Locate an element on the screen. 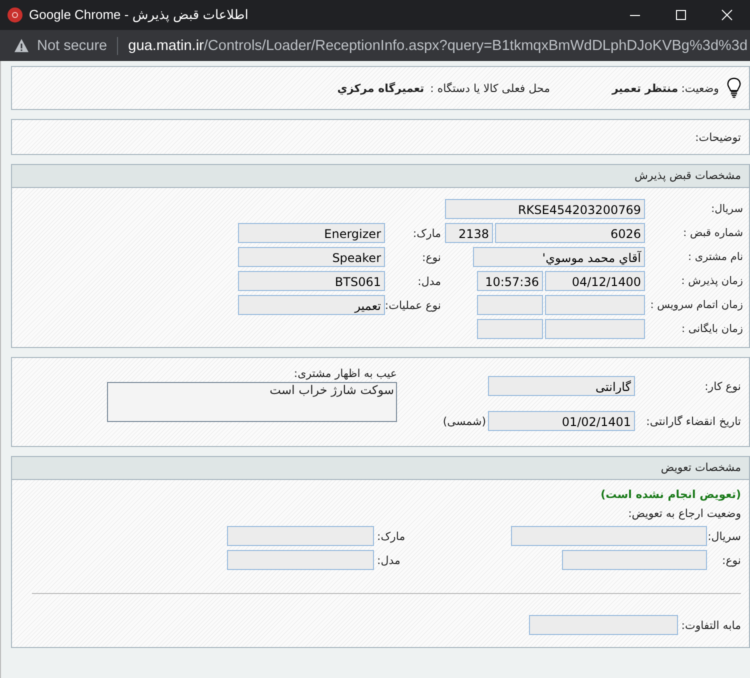 The height and width of the screenshot is (678, 750). maximize-icon is located at coordinates (681, 15).